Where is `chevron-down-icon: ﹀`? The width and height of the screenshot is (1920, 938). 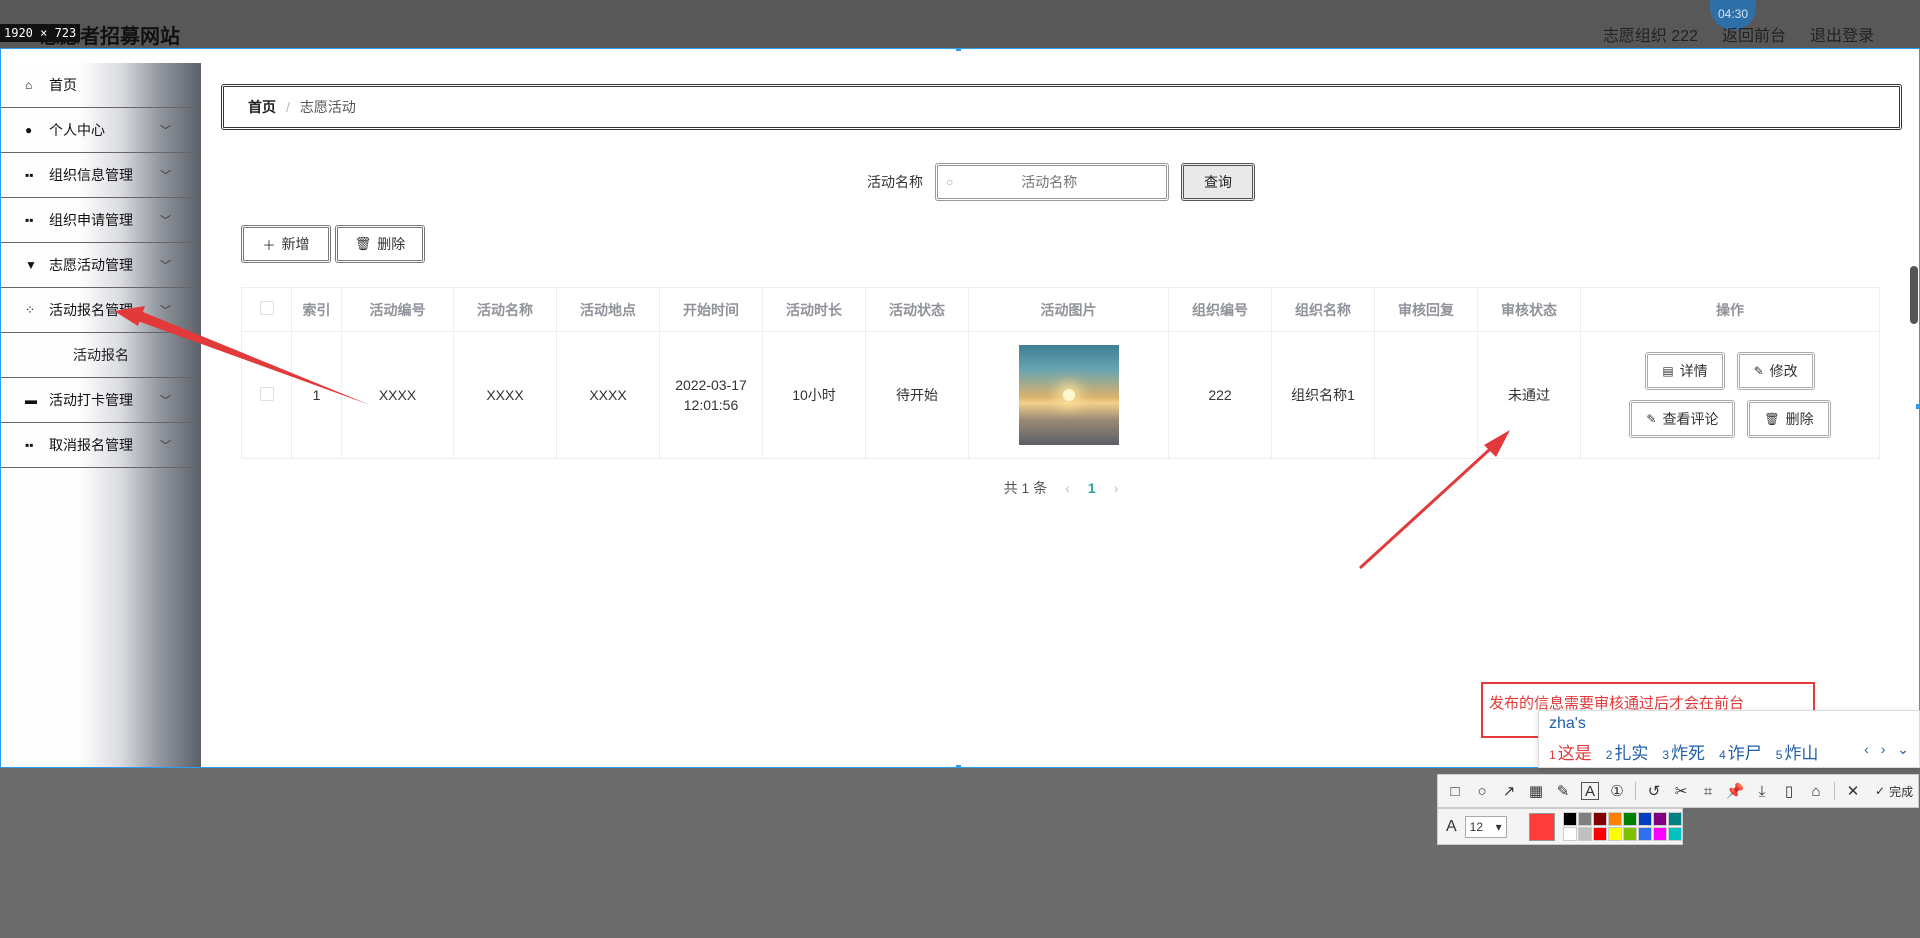
chevron-down-icon: ﹀ is located at coordinates (165, 446).